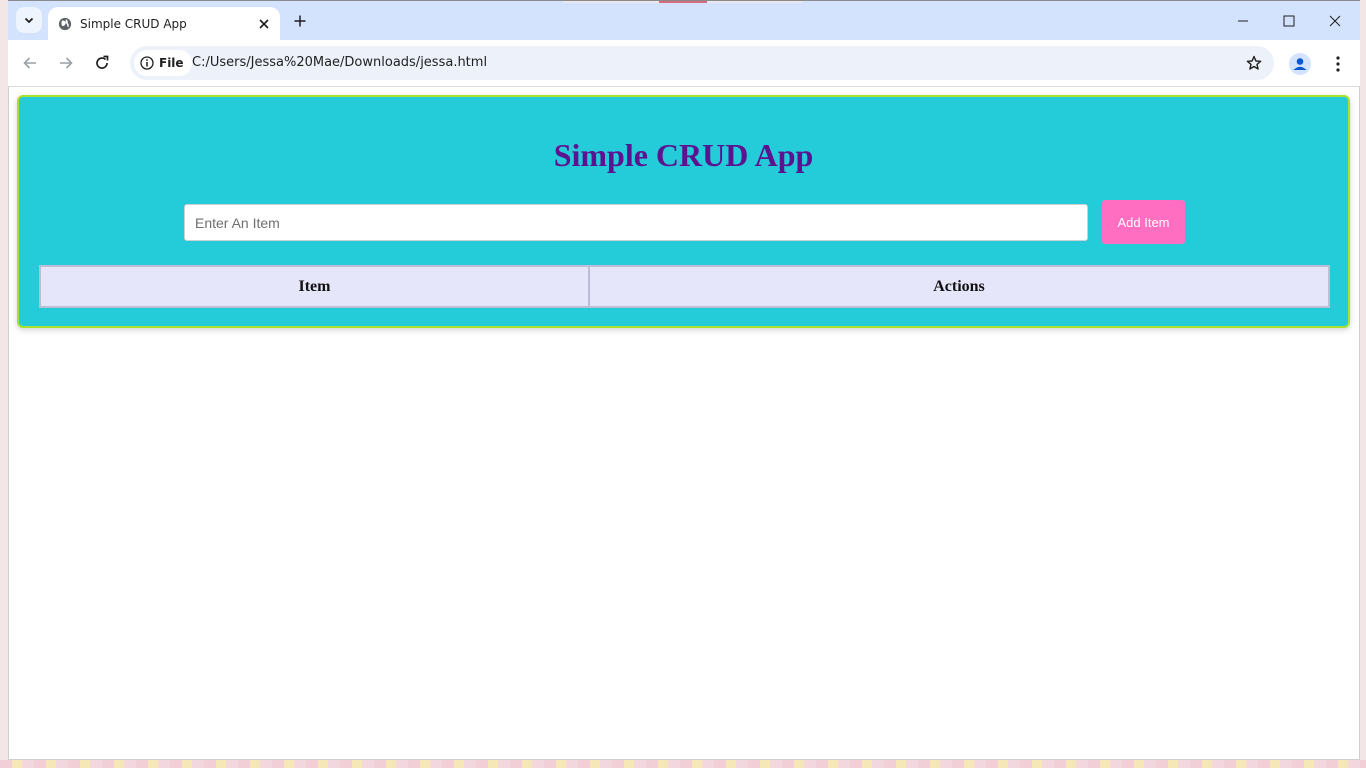 The image size is (1366, 768). I want to click on tab-close-button, so click(264, 24).